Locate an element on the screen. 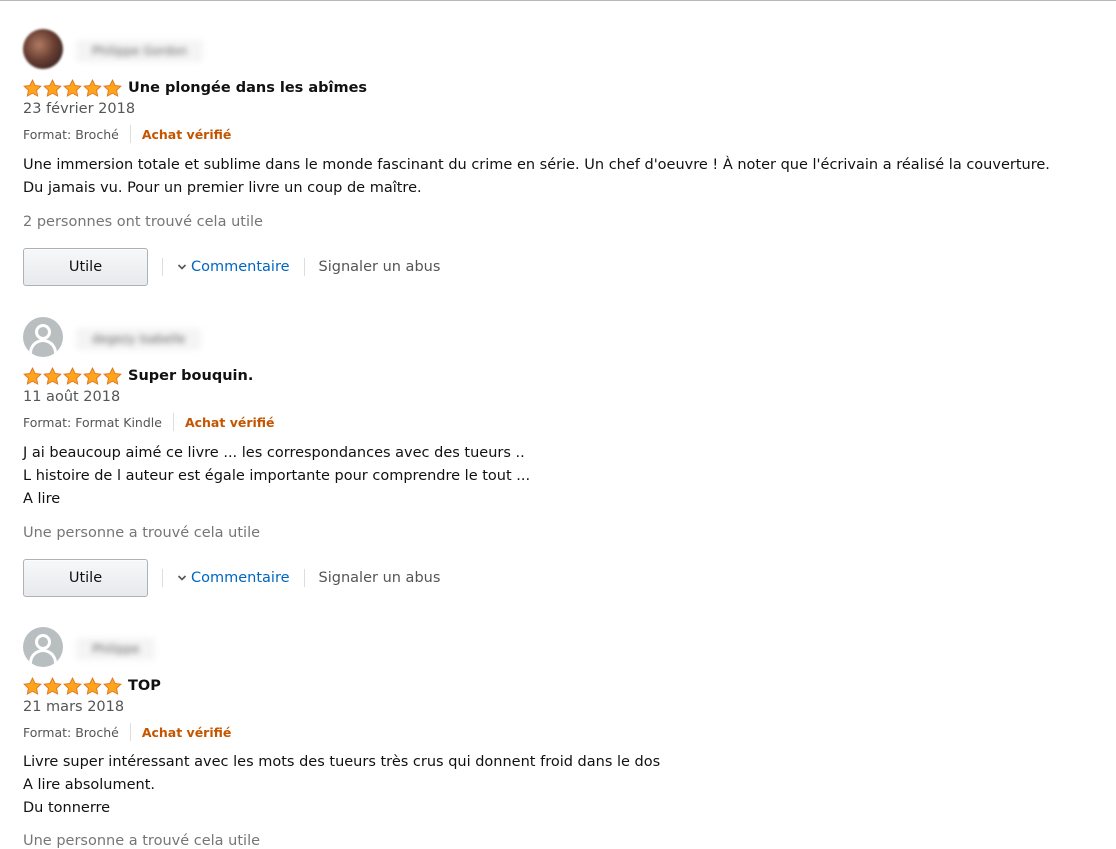 This screenshot has width=1116, height=849. author-name: Philippe Gordon is located at coordinates (140, 51).